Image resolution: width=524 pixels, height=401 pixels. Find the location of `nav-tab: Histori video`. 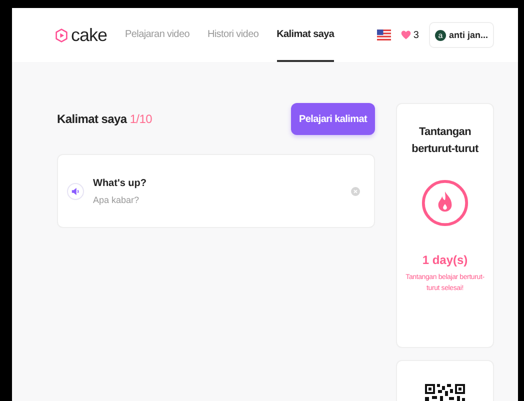

nav-tab: Histori video is located at coordinates (233, 35).